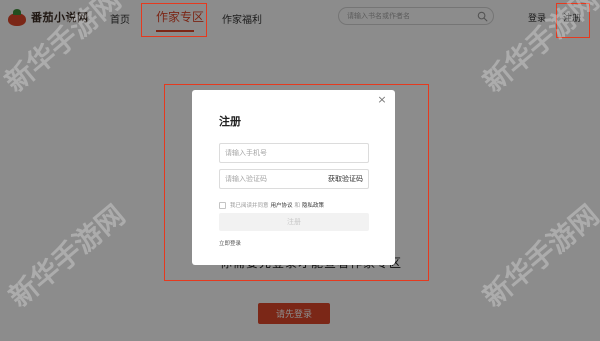 The image size is (600, 341). Describe the element at coordinates (174, 20) in the screenshot. I see `highlight-author-zone` at that location.